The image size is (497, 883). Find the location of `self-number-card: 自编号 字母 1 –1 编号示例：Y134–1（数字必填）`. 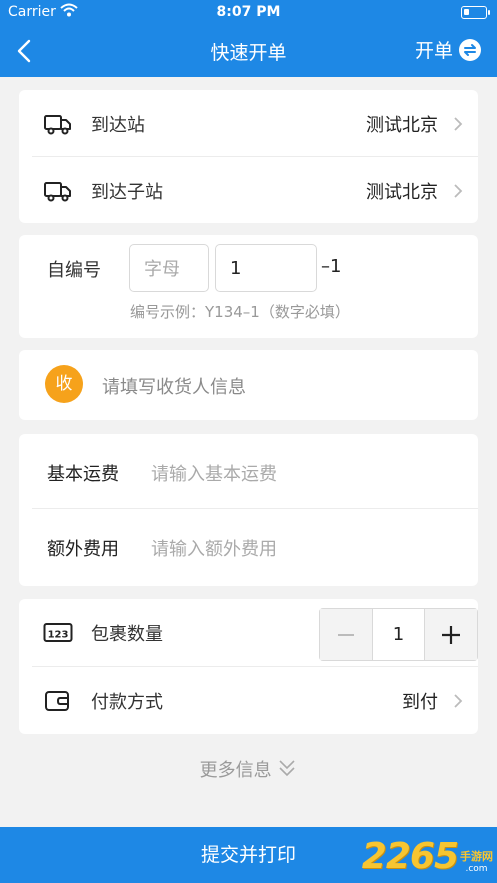

self-number-card: 自编号 字母 1 –1 编号示例：Y134–1（数字必填） is located at coordinates (248, 286).